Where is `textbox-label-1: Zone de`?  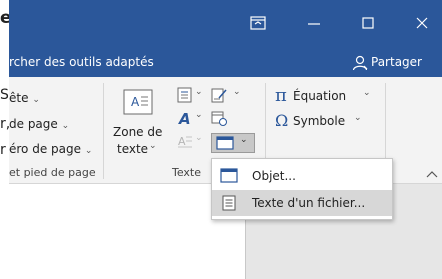 textbox-label-1: Zone de is located at coordinates (138, 132).